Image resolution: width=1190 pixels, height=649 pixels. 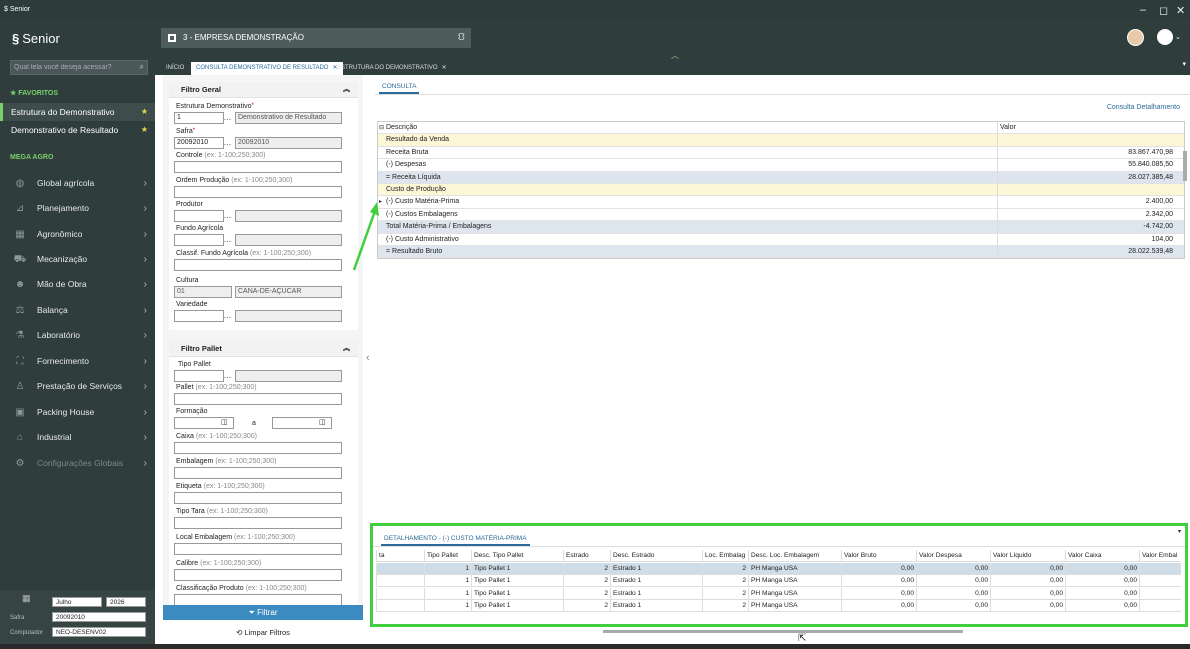 I want to click on menu-prestacao-servicos: ♙ Prestação de Serviços ›, so click(x=77, y=386).